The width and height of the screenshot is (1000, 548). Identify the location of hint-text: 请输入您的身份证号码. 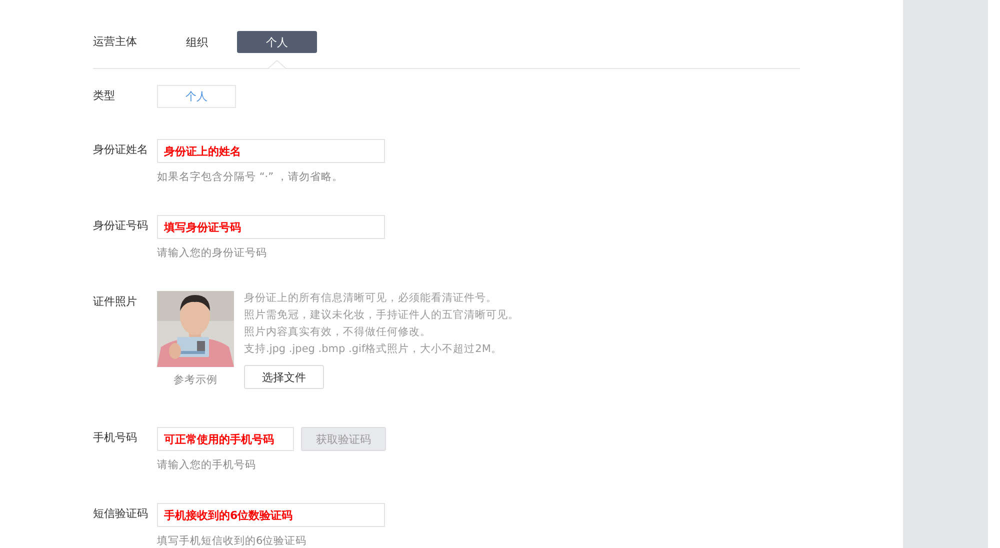
(212, 253).